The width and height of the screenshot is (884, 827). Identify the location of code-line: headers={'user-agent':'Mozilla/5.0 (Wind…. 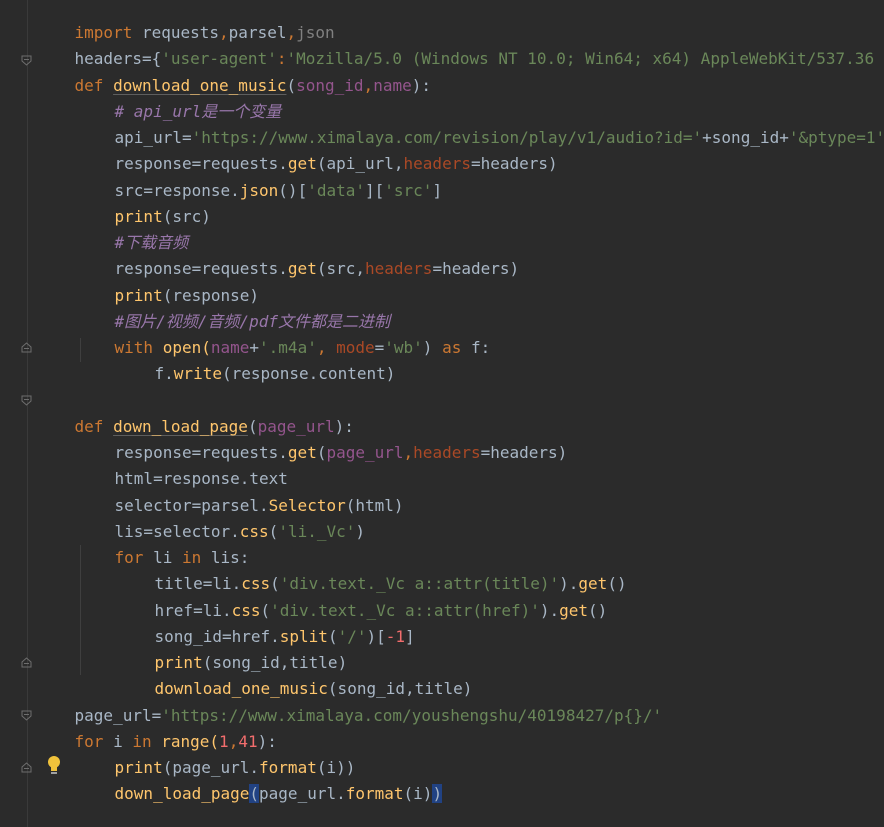
(460, 44).